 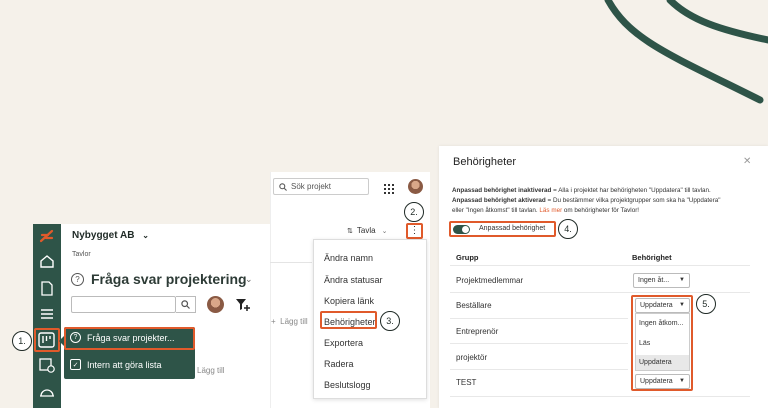 I want to click on column-header-group: Grupp, so click(x=467, y=257).